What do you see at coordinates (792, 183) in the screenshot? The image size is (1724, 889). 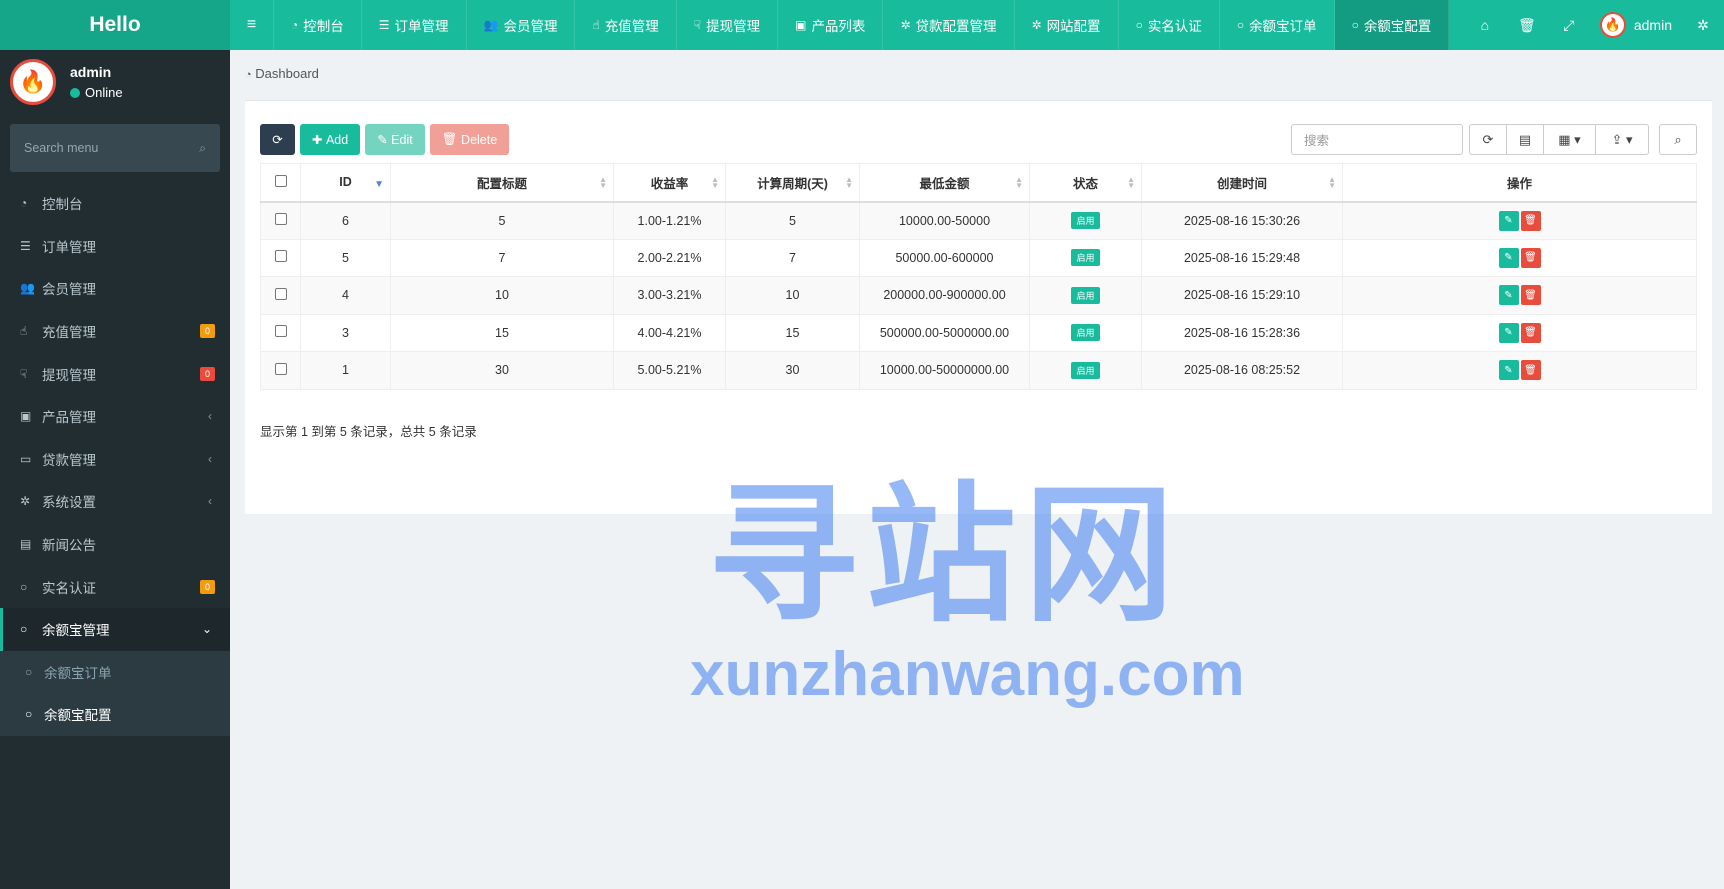 I see `column-header-period: 计算周期(天) ▲ ▼` at bounding box center [792, 183].